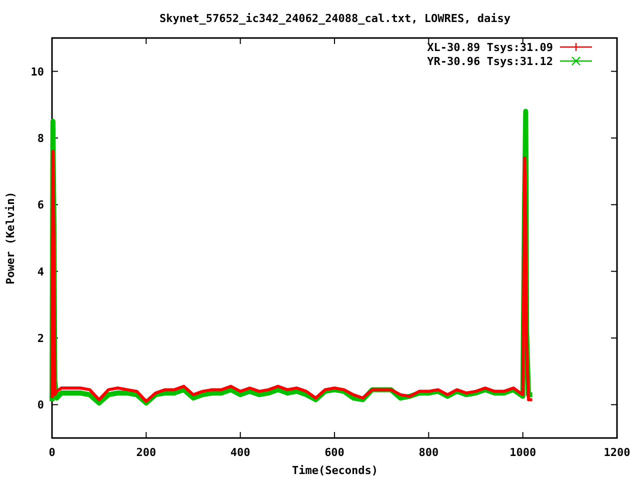 Image resolution: width=640 pixels, height=480 pixels. What do you see at coordinates (40, 338) in the screenshot?
I see `y-tick-label: 2` at bounding box center [40, 338].